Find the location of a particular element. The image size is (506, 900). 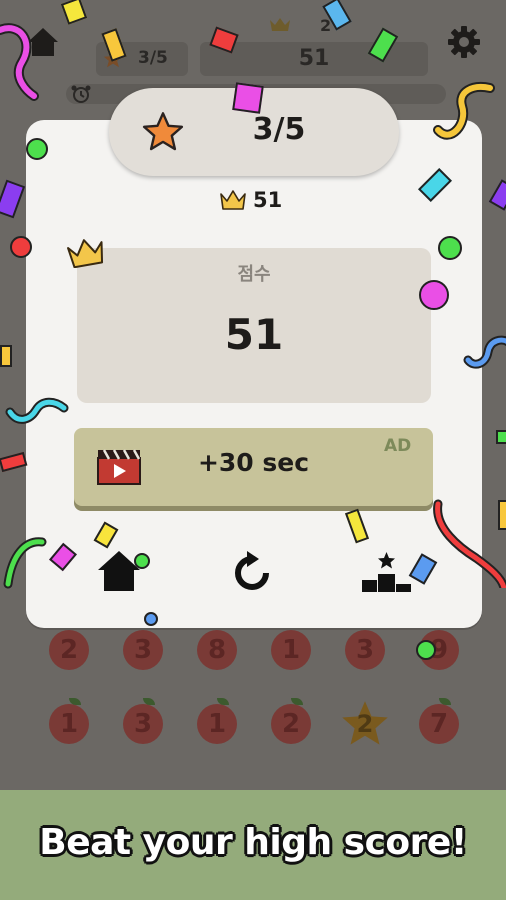

score-value: 51 is located at coordinates (254, 334).